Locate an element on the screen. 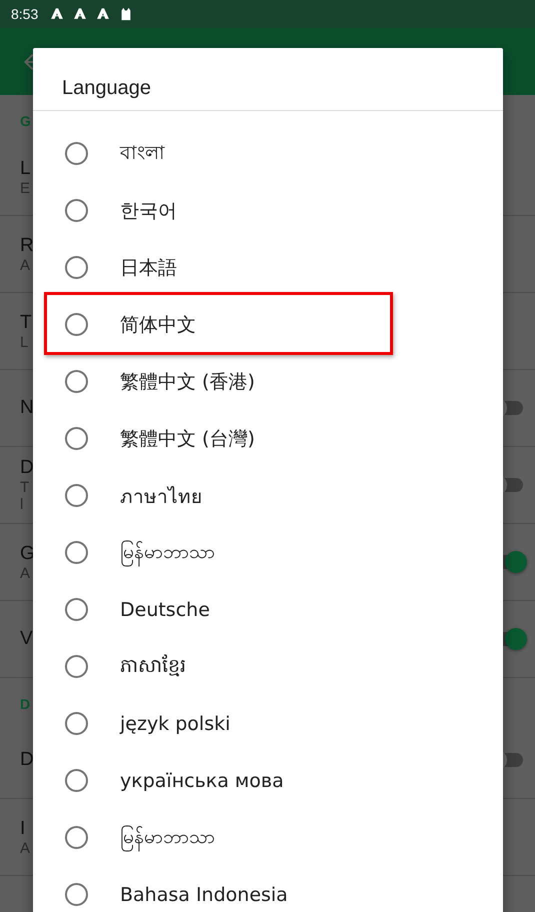  dialog-title: Language is located at coordinates (268, 79).